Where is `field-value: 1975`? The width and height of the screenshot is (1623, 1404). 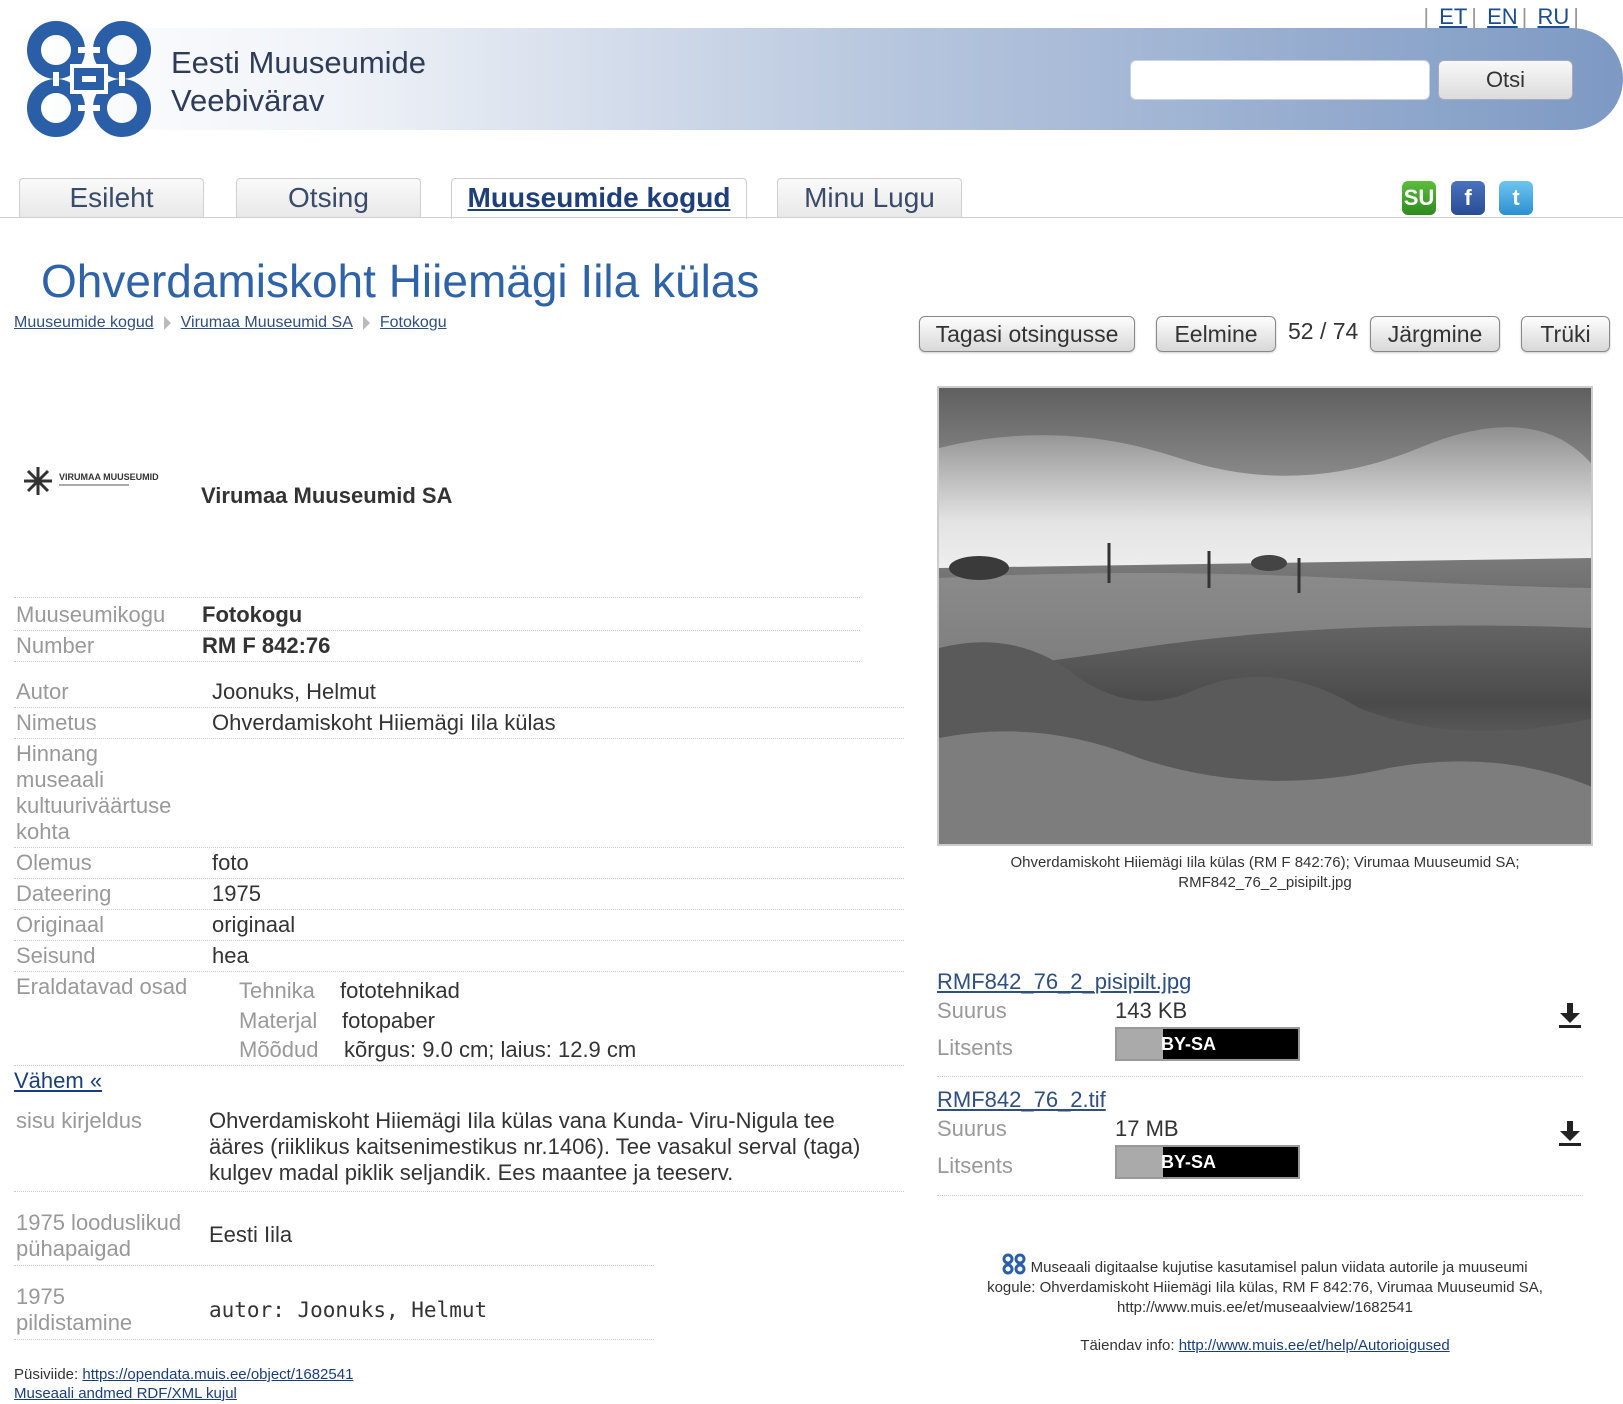 field-value: 1975 is located at coordinates (236, 893).